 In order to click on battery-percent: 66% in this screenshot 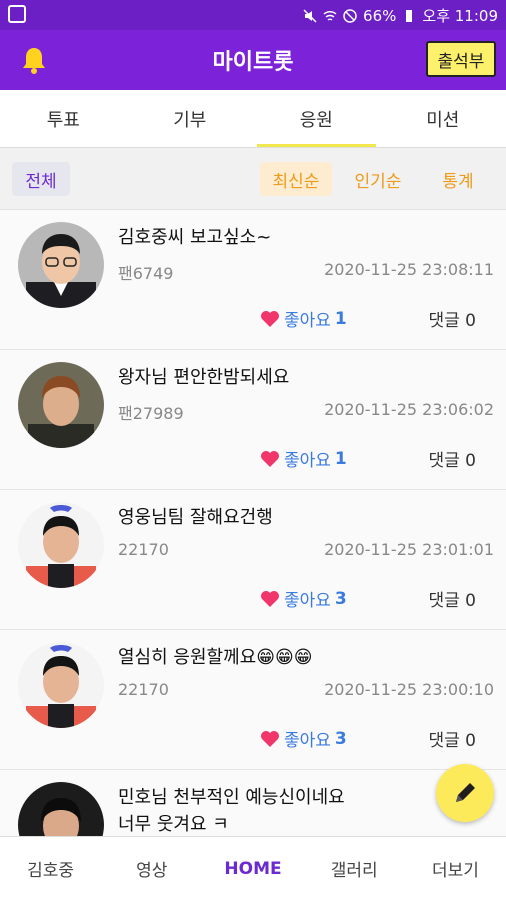, I will do `click(380, 15)`.